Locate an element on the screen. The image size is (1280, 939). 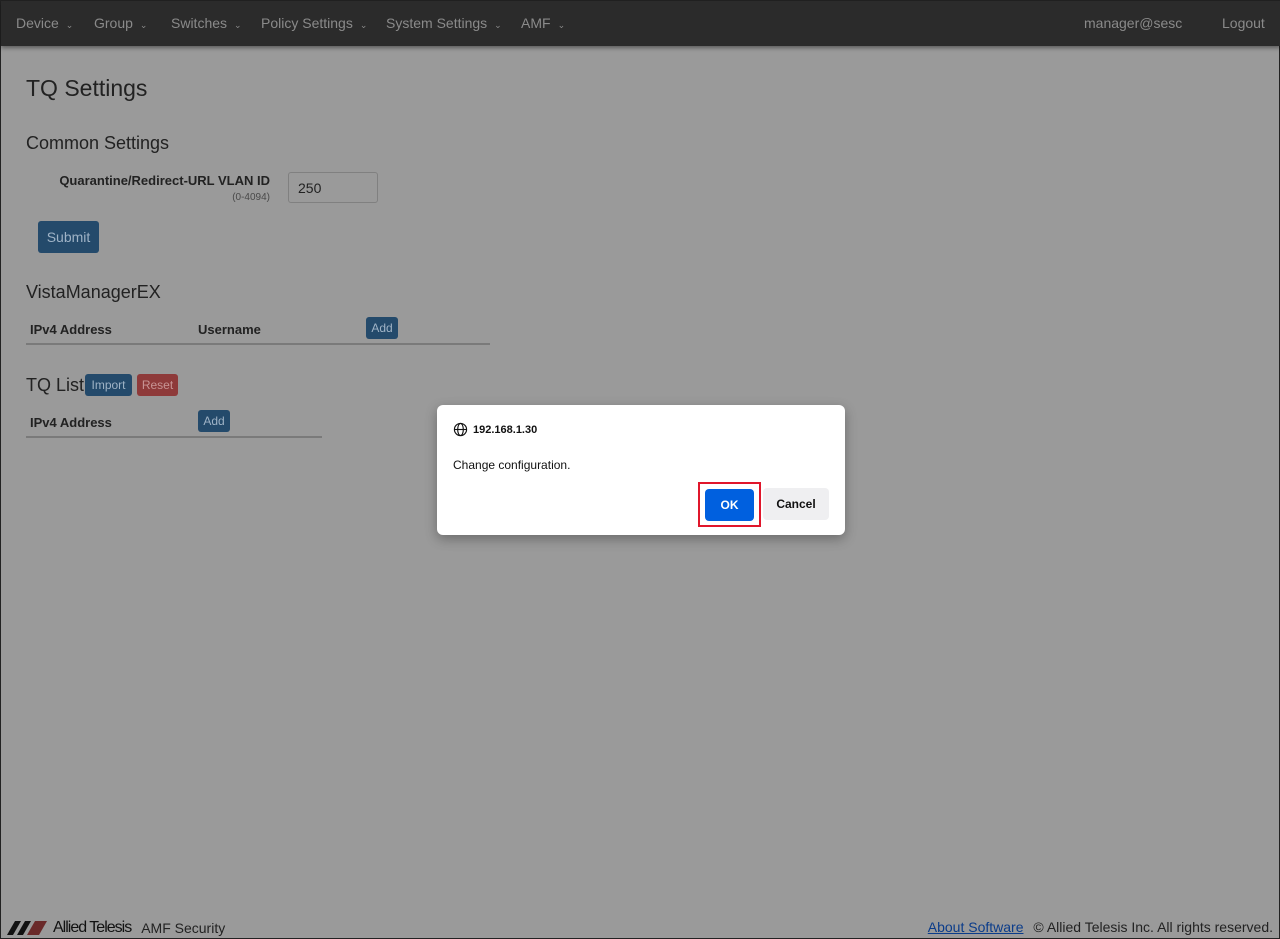
import-button: Import is located at coordinates (108, 385).